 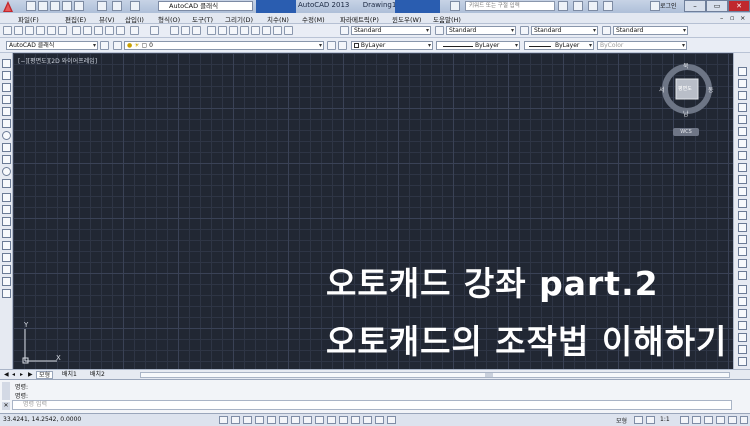 What do you see at coordinates (742, 83) in the screenshot?
I see `copy-object-icon` at bounding box center [742, 83].